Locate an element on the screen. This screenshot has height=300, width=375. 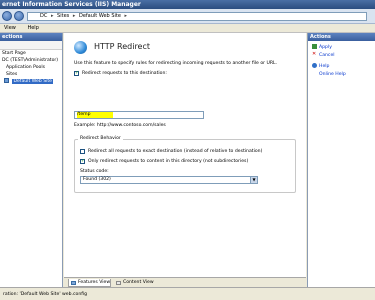
breadcrumb-item-sites: Sites is located at coordinates (63, 16).